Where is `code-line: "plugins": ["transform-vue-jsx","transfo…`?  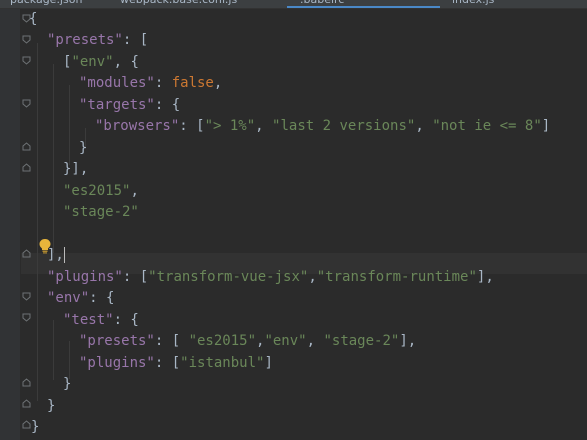
code-line: "plugins": ["transform-vue-jsx","transfo… is located at coordinates (270, 277).